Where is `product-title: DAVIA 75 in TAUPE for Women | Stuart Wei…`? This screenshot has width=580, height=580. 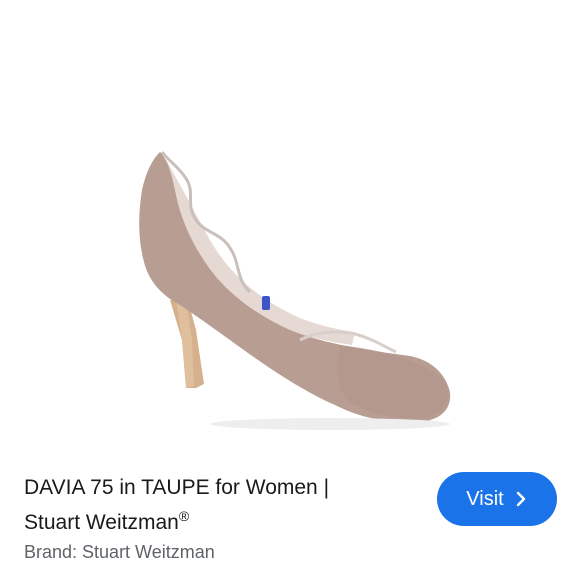
product-title: DAVIA 75 in TAUPE for Women | Stuart Wei… is located at coordinates (219, 505).